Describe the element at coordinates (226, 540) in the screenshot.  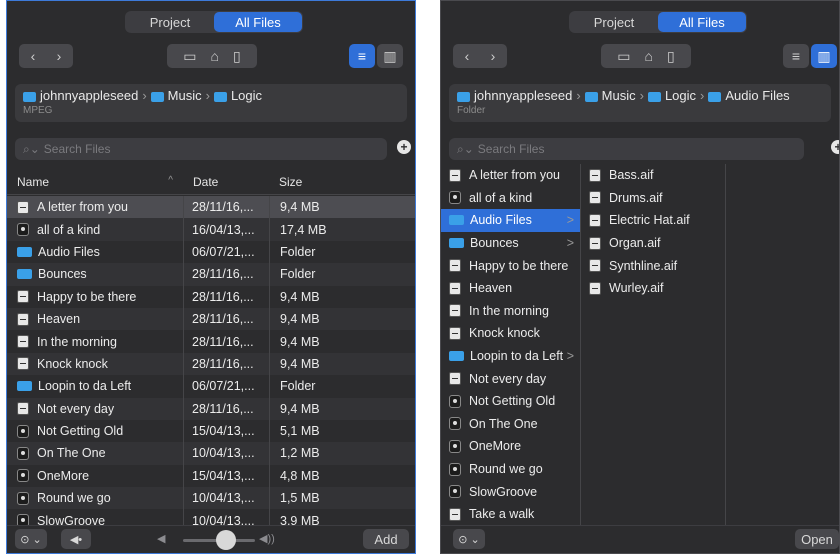
I see `volume-slider-knob` at that location.